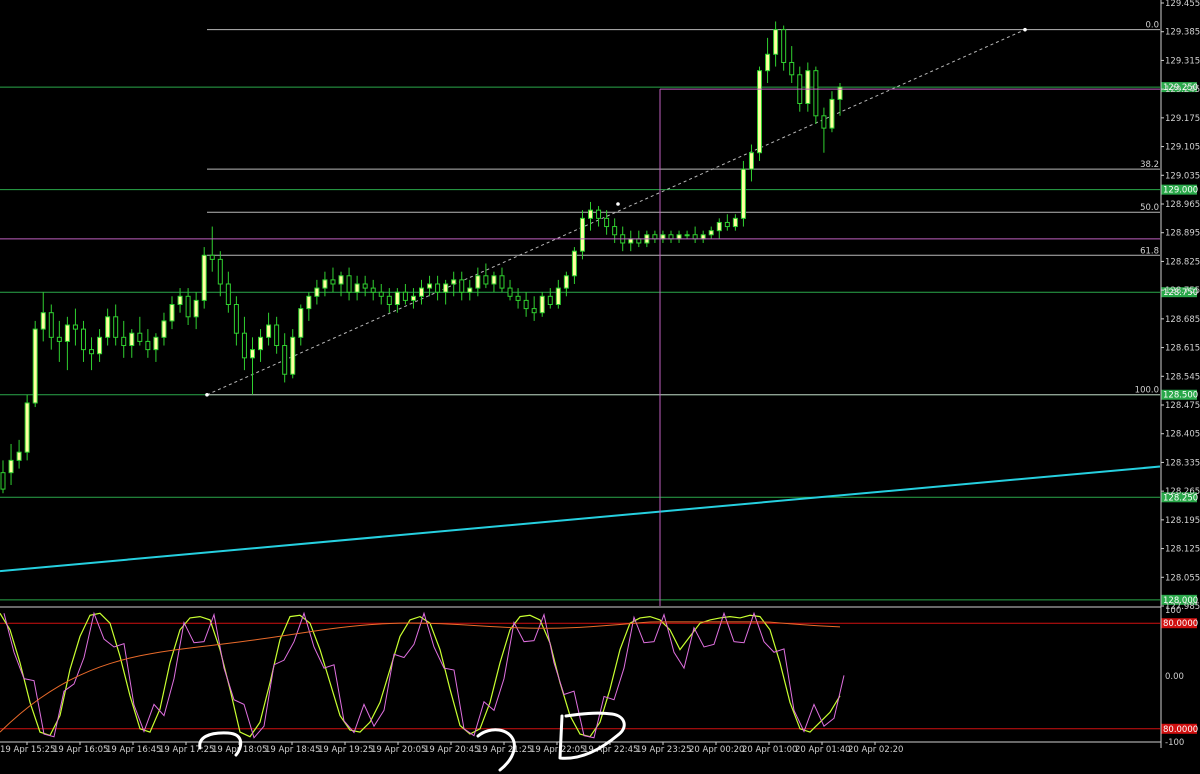 This screenshot has height=774, width=1200. I want to click on time-tick-label: 19 Apr 15:25, so click(27, 750).